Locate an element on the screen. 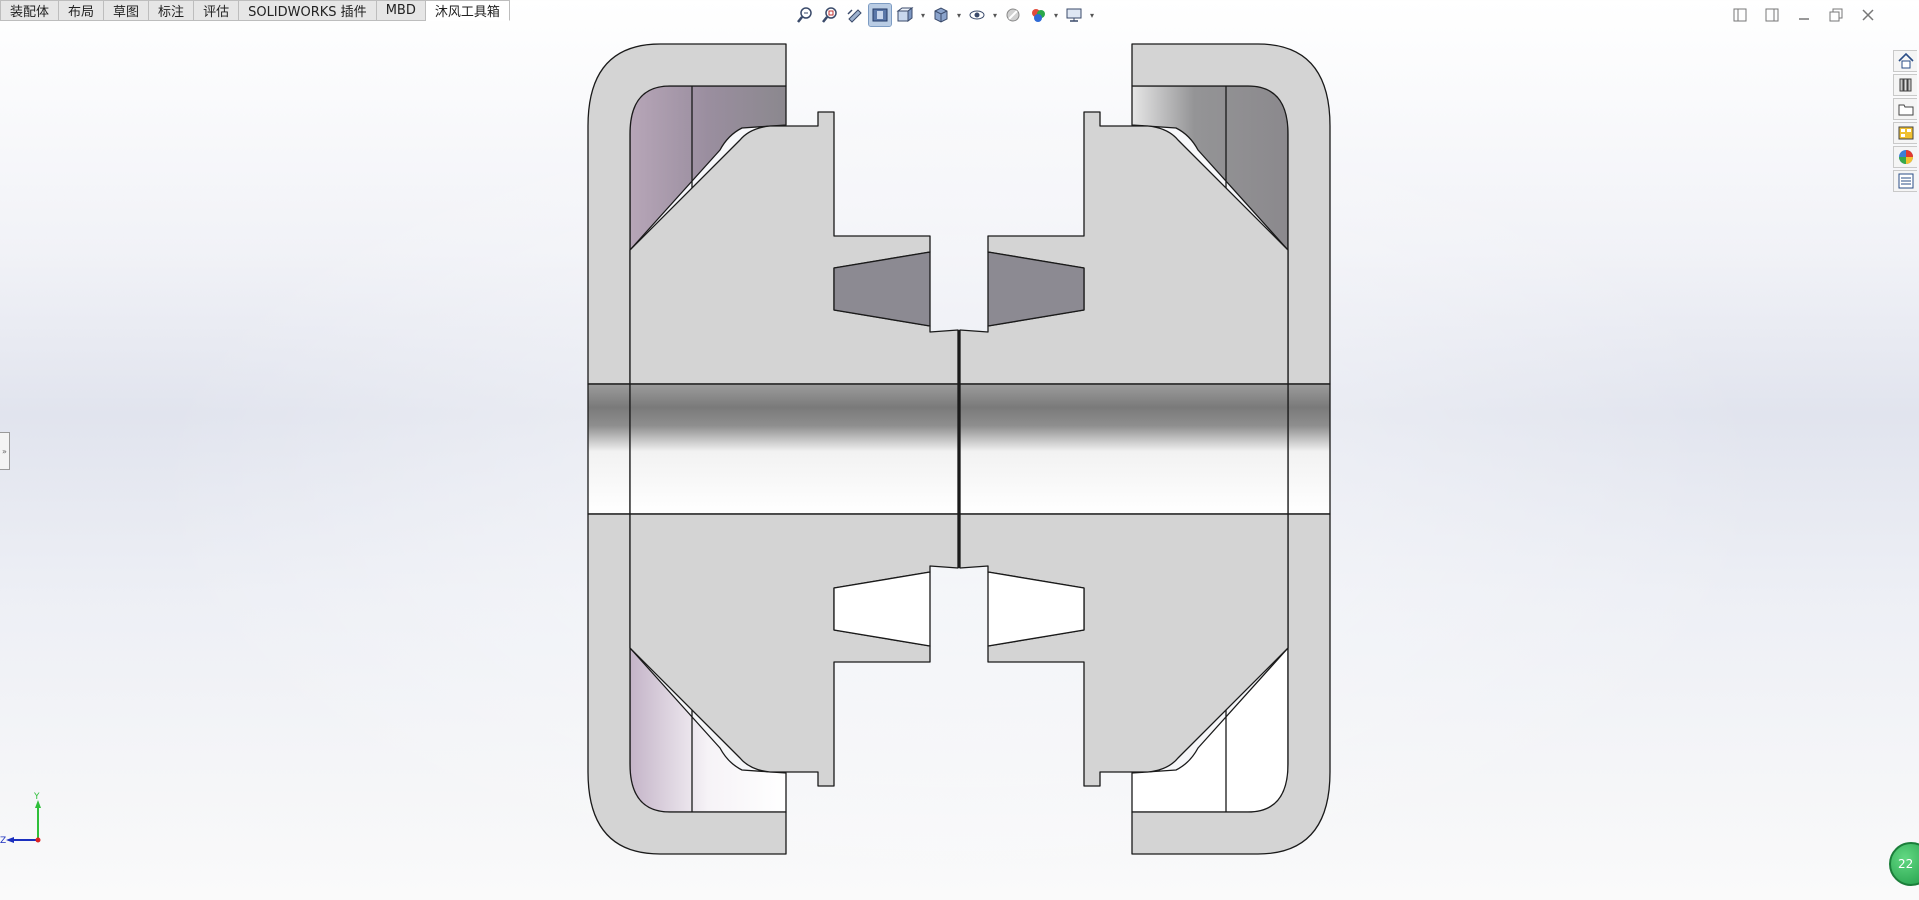  previous-view-icon is located at coordinates (855, 15).